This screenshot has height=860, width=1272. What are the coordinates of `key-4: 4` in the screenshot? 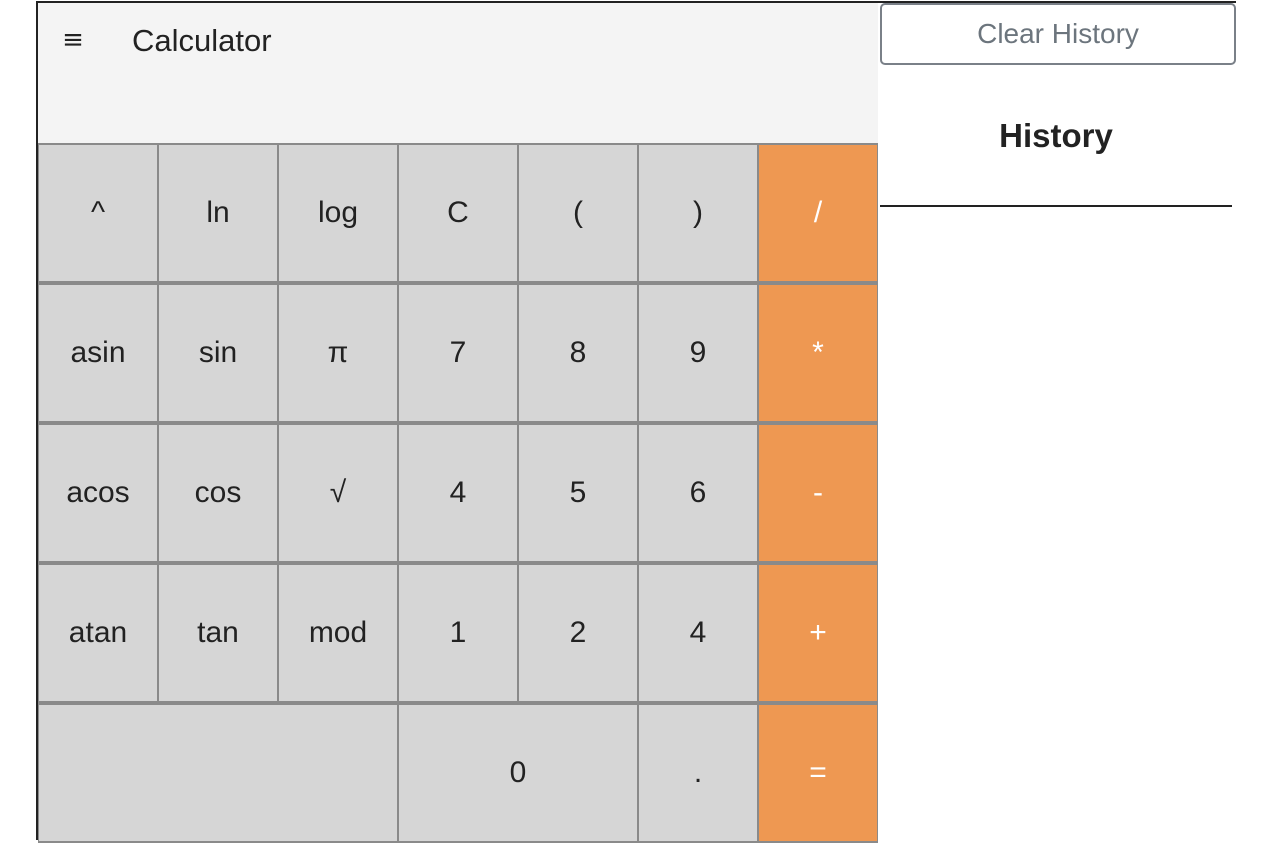 It's located at (458, 493).